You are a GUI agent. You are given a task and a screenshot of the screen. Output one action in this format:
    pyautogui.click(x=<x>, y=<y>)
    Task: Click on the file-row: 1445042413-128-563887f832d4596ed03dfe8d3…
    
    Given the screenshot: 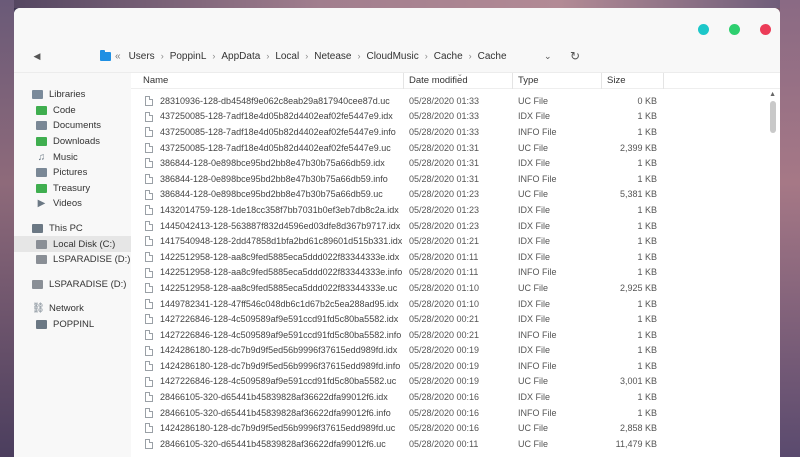 What is the action you would take?
    pyautogui.click(x=455, y=226)
    